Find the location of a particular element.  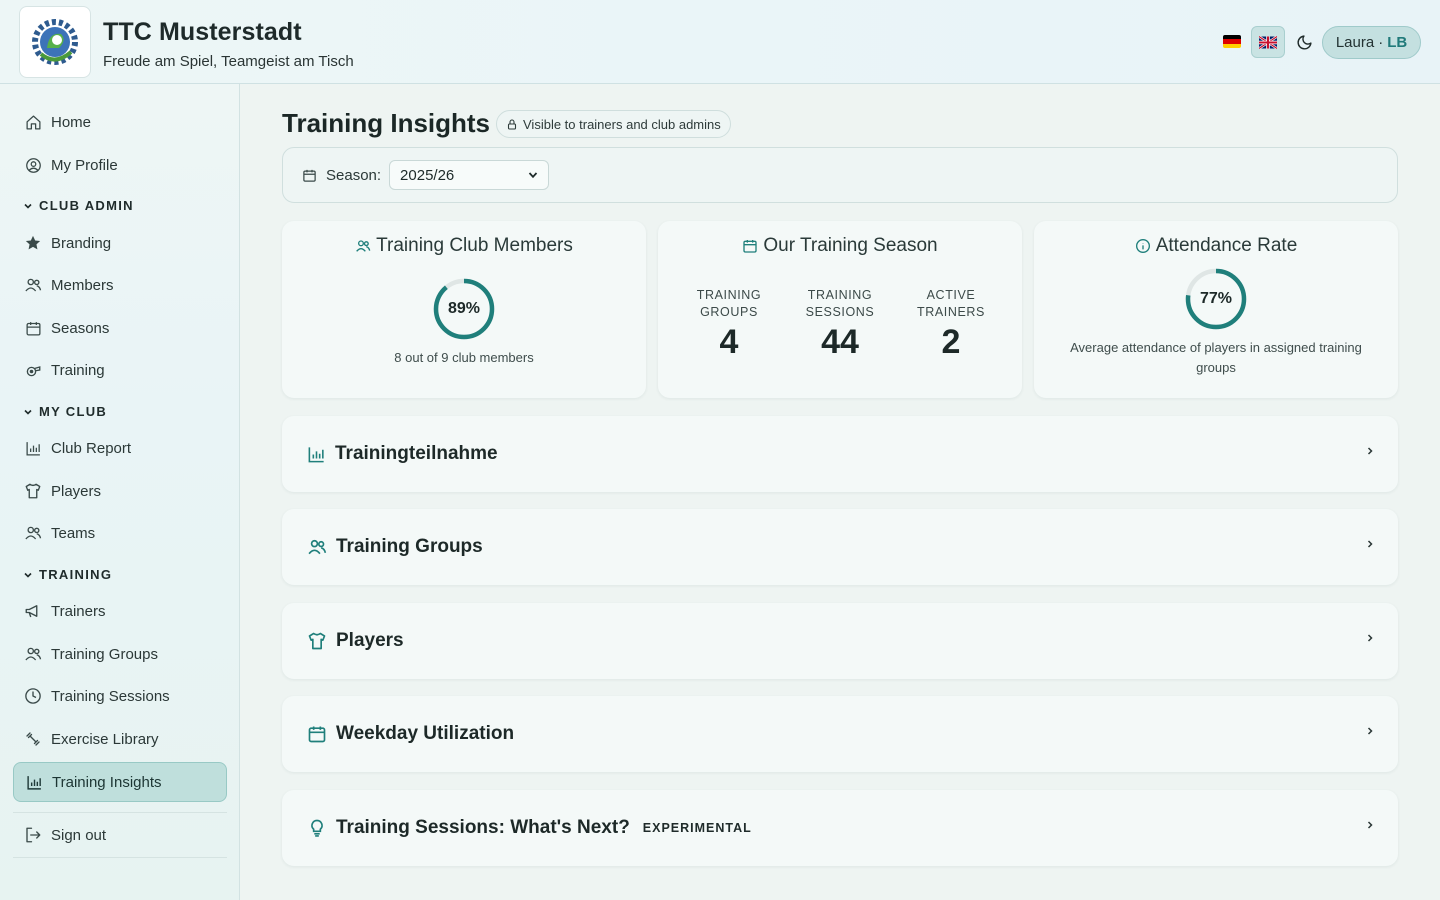

section-training-groups: Training Groups is located at coordinates (840, 547).